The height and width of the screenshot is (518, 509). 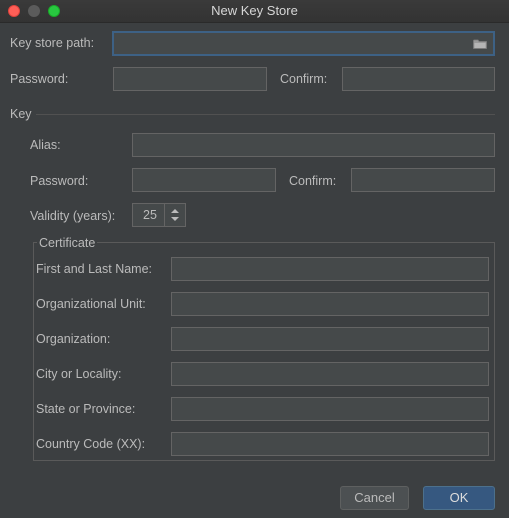 What do you see at coordinates (330, 444) in the screenshot?
I see `country-code-field` at bounding box center [330, 444].